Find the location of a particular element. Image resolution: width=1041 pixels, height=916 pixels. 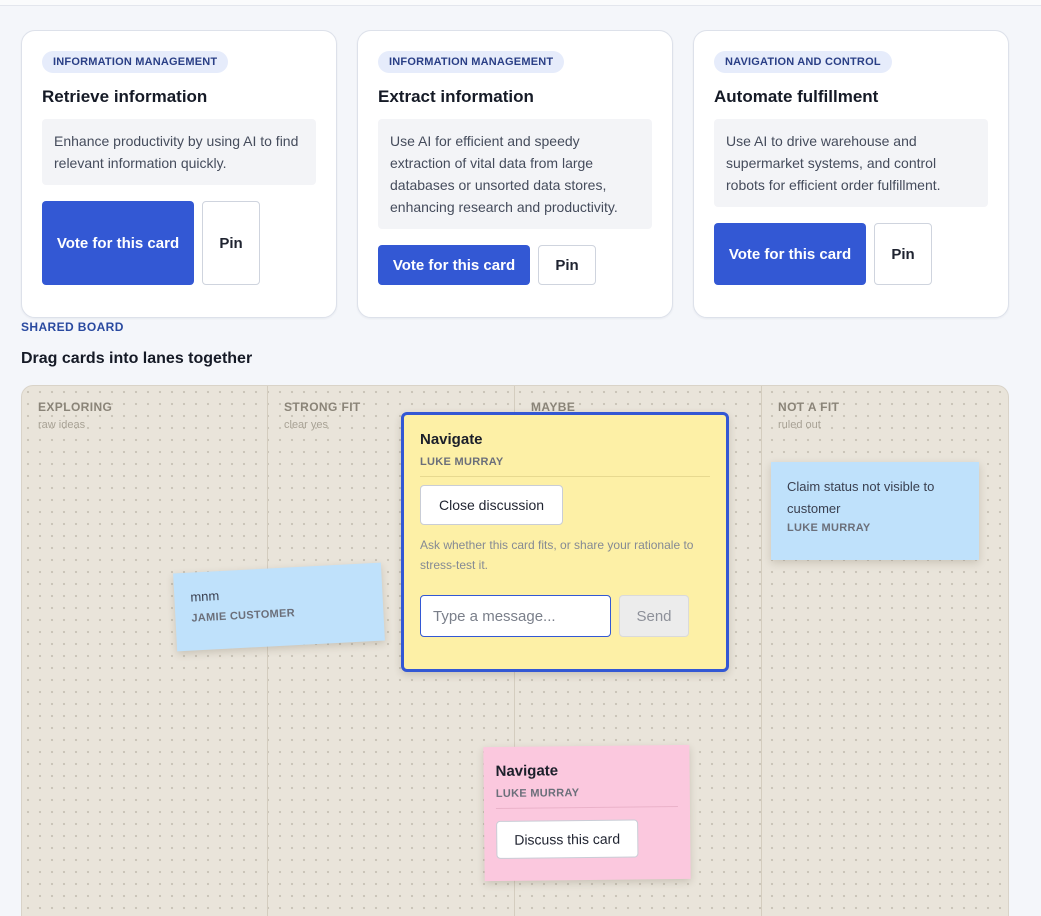

lane-name: EXPLORING is located at coordinates (75, 407).